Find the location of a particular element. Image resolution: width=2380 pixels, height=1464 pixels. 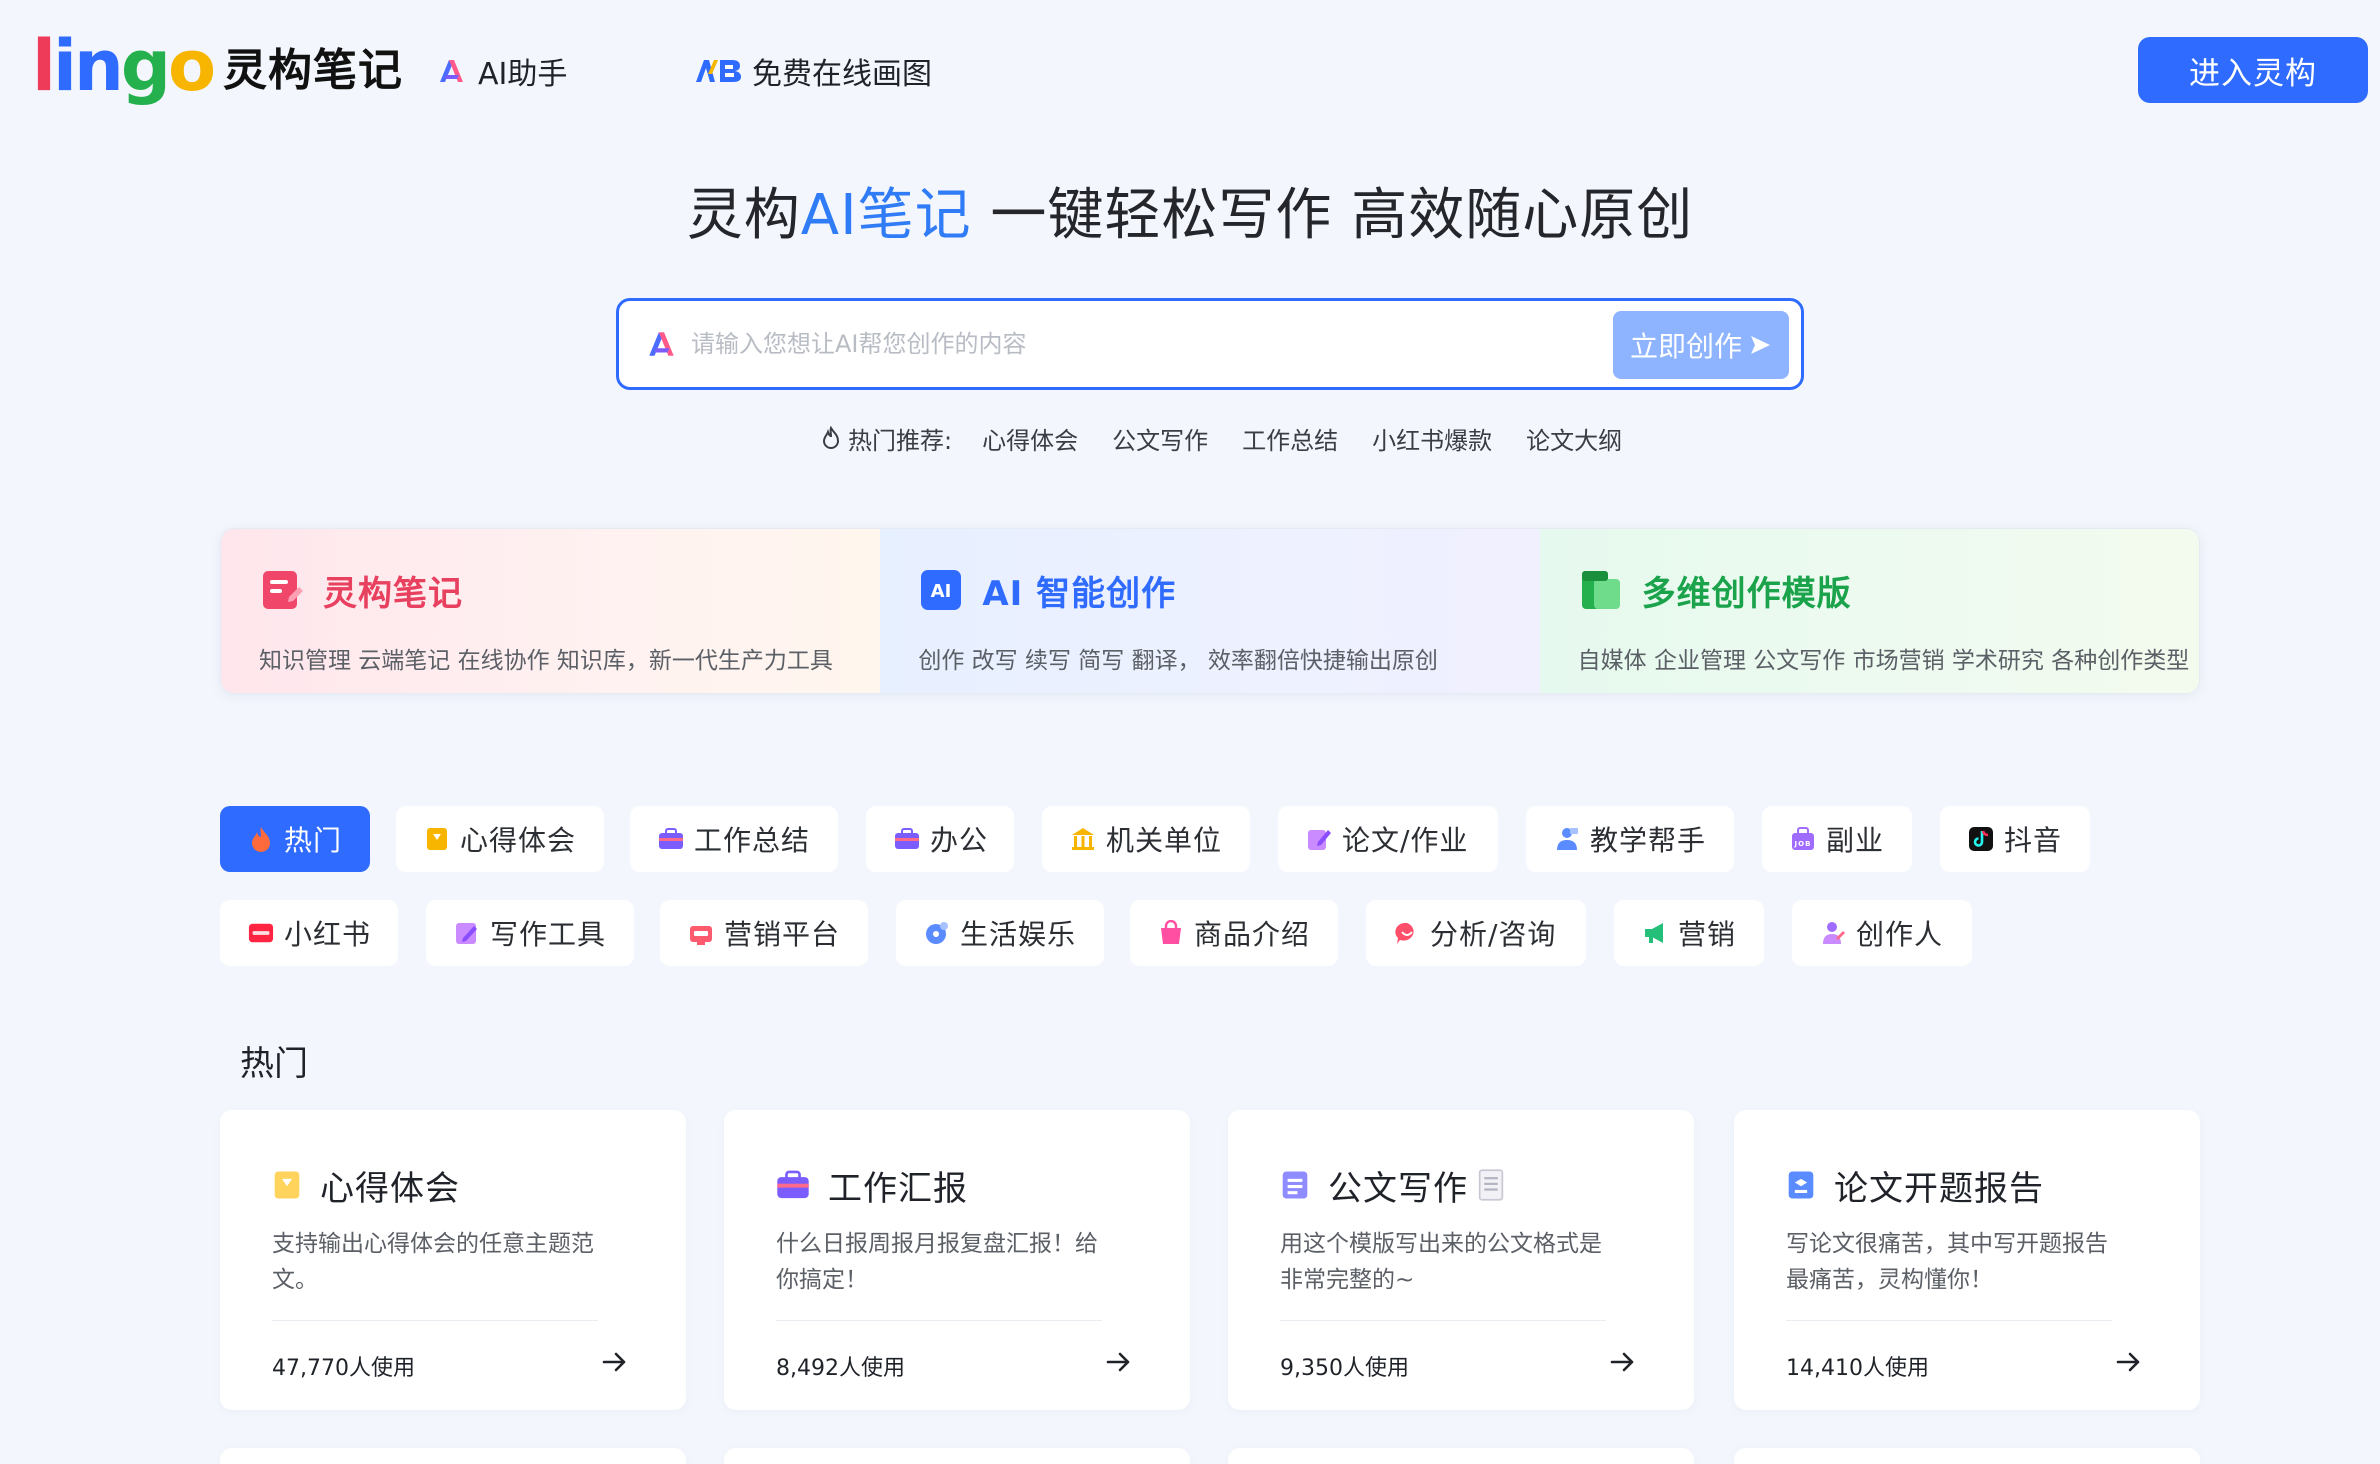

category-tab-hot: 热门 is located at coordinates (295, 839).